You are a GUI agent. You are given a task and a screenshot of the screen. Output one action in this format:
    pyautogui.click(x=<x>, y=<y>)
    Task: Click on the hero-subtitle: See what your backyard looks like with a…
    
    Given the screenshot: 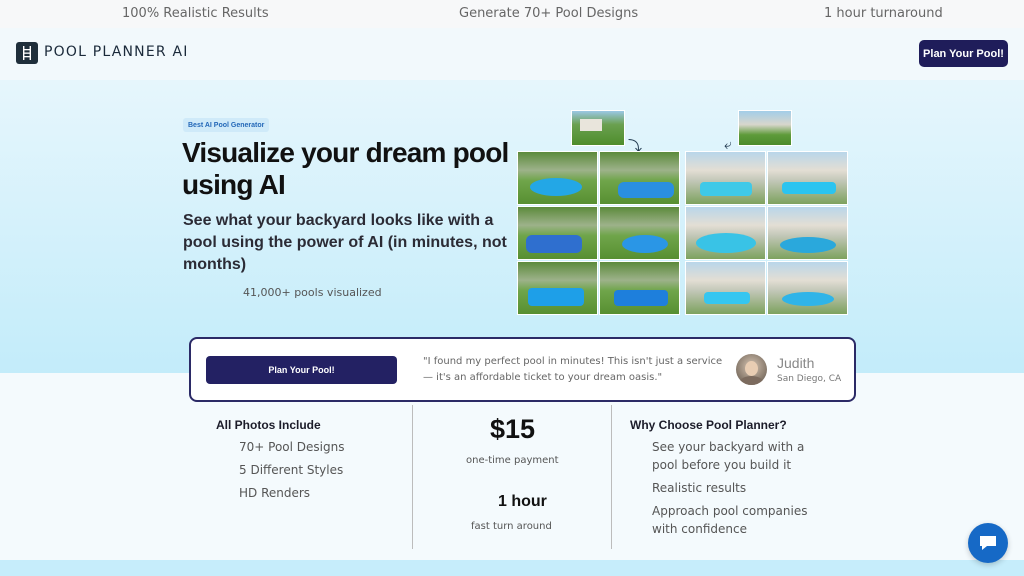 What is the action you would take?
    pyautogui.click(x=345, y=242)
    